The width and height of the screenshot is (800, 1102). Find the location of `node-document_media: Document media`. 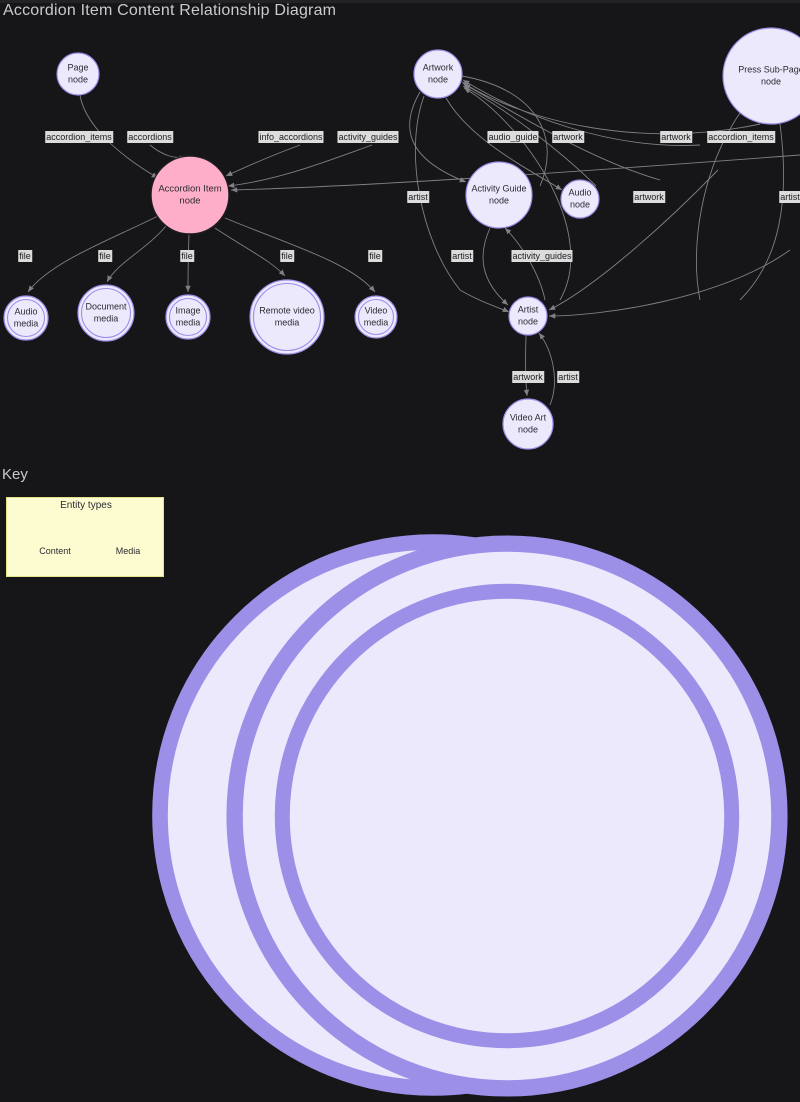

node-document_media: Document media is located at coordinates (106, 313).